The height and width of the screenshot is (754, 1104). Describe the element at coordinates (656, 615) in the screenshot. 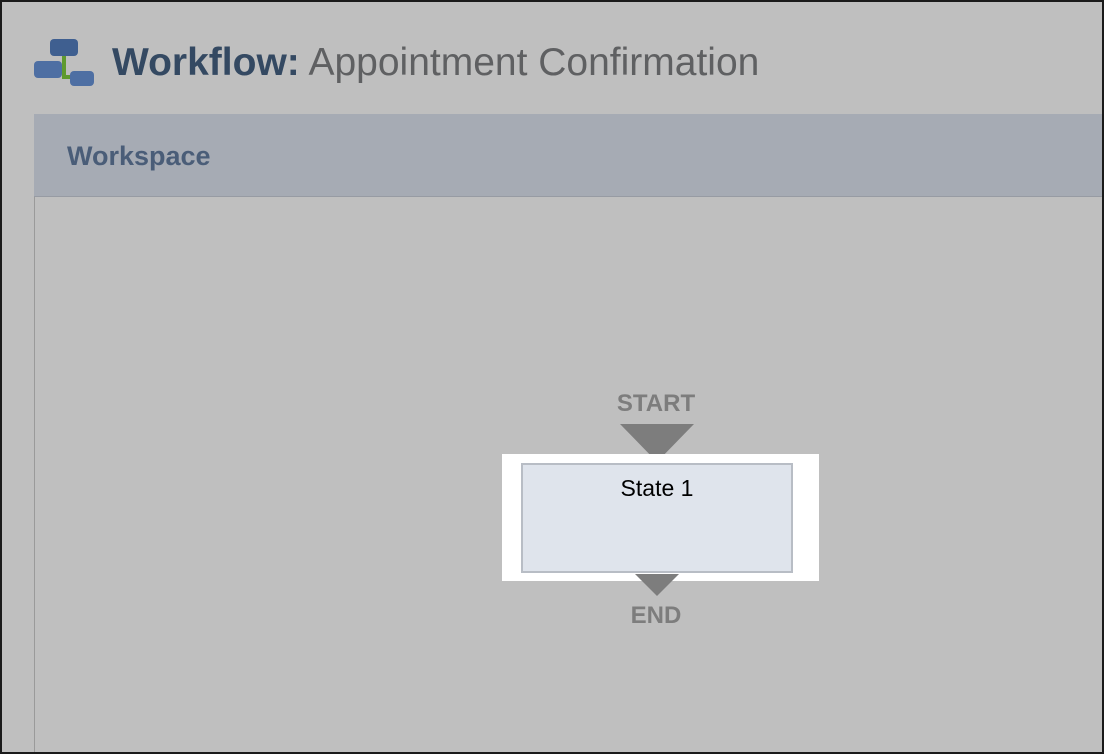

I see `end-label: END` at that location.